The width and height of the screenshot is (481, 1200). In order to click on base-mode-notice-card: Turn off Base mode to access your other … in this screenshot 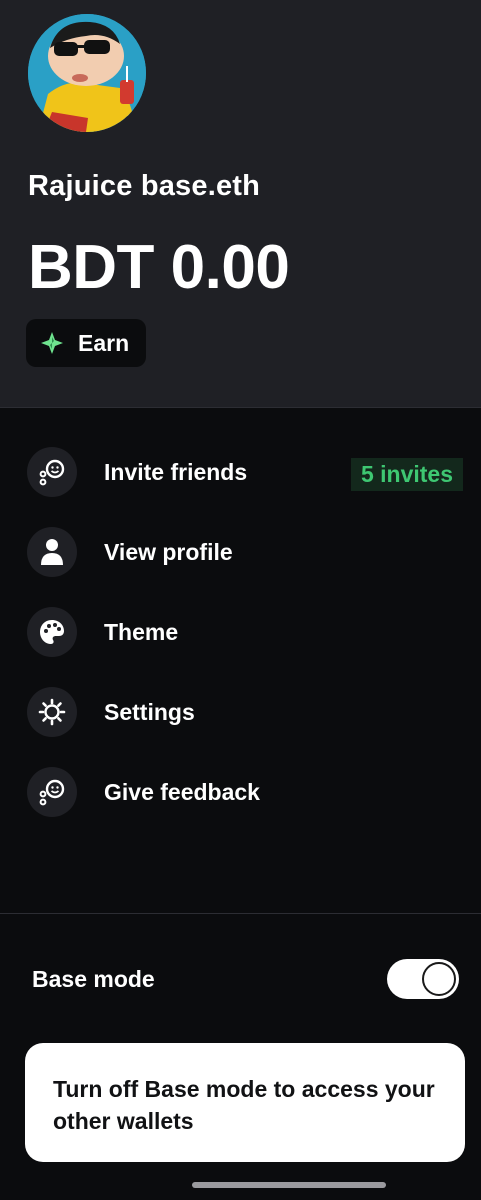, I will do `click(245, 1102)`.